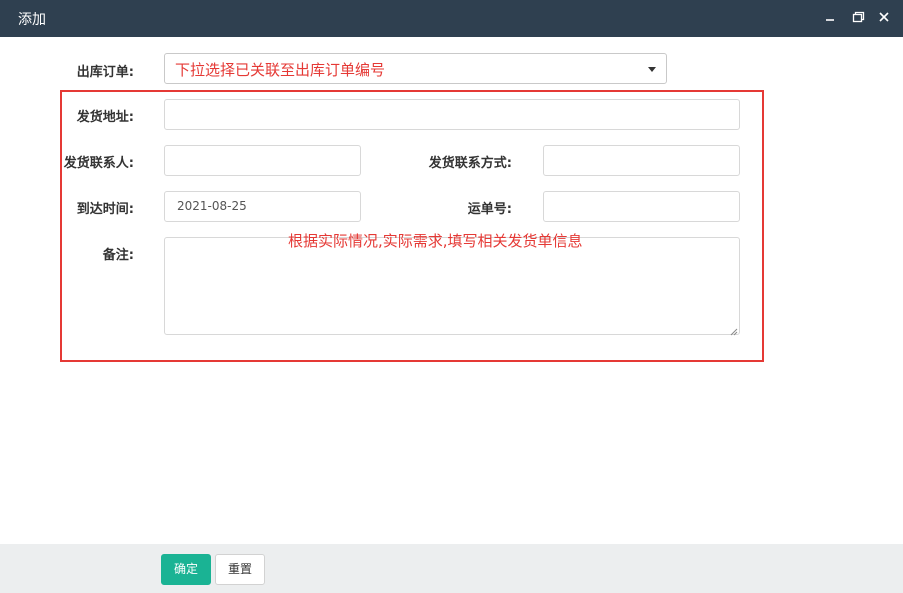 The width and height of the screenshot is (903, 593). I want to click on waybill-label: 运单号:, so click(489, 209).